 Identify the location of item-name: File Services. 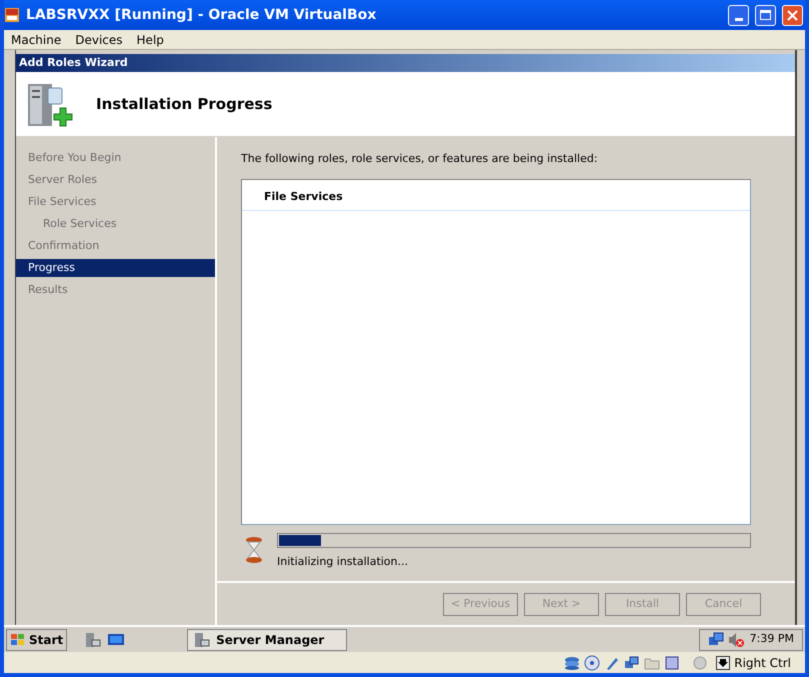
(303, 196).